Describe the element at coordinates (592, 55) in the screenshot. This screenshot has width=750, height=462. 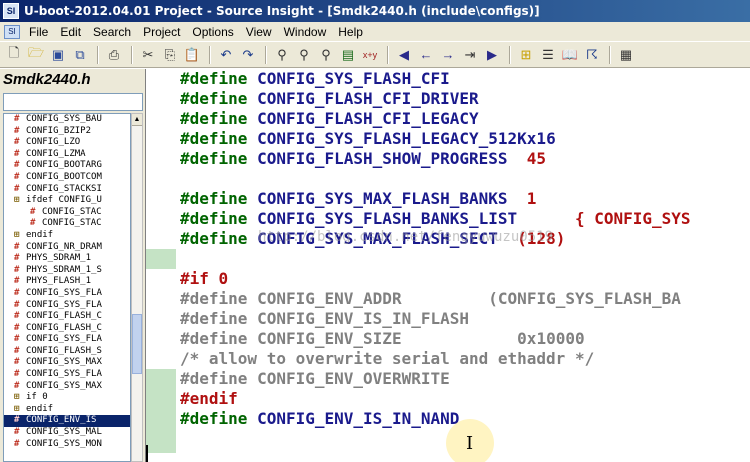
I see `relation-icon: ☈` at that location.